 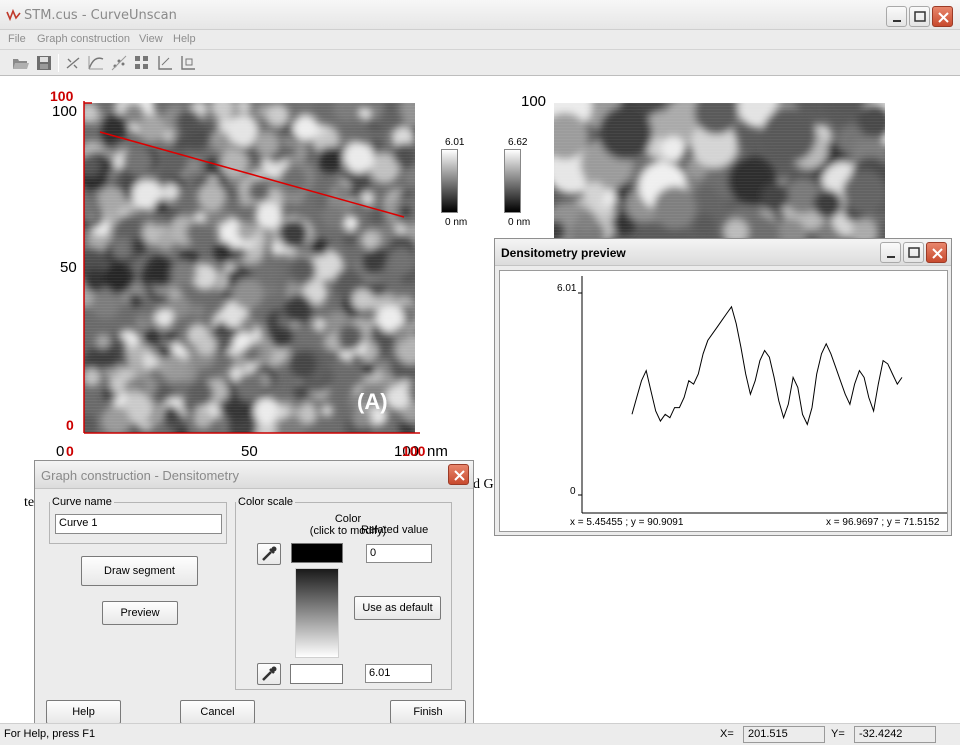 What do you see at coordinates (398, 673) in the screenshot?
I see `bottom-value-input: 6.01` at bounding box center [398, 673].